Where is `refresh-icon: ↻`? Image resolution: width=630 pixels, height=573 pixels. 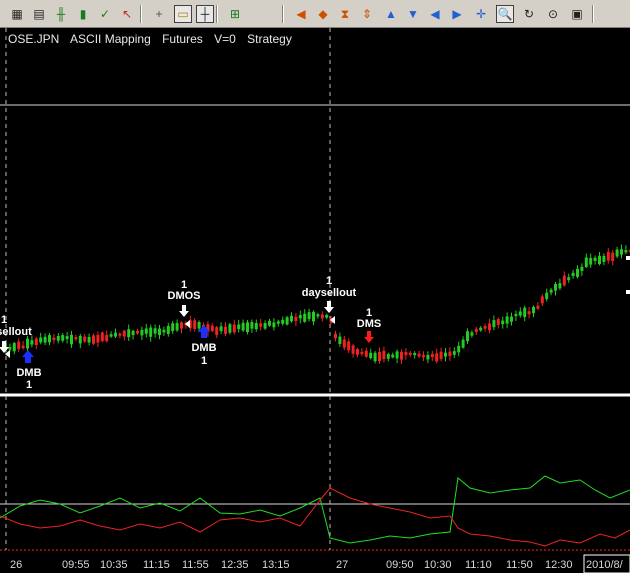 refresh-icon: ↻ is located at coordinates (529, 14).